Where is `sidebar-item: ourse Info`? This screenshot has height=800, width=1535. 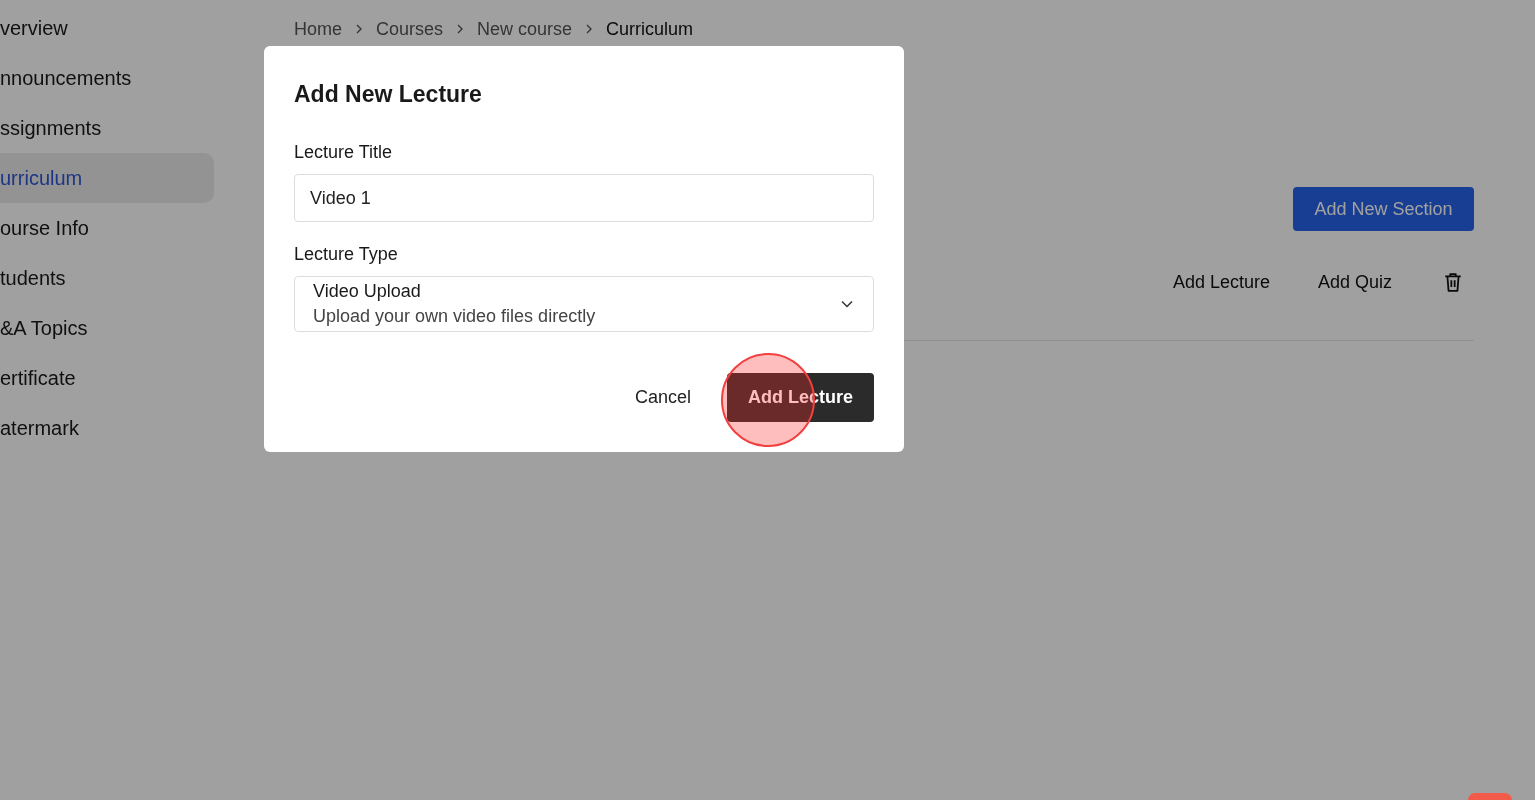 sidebar-item: ourse Info is located at coordinates (107, 228).